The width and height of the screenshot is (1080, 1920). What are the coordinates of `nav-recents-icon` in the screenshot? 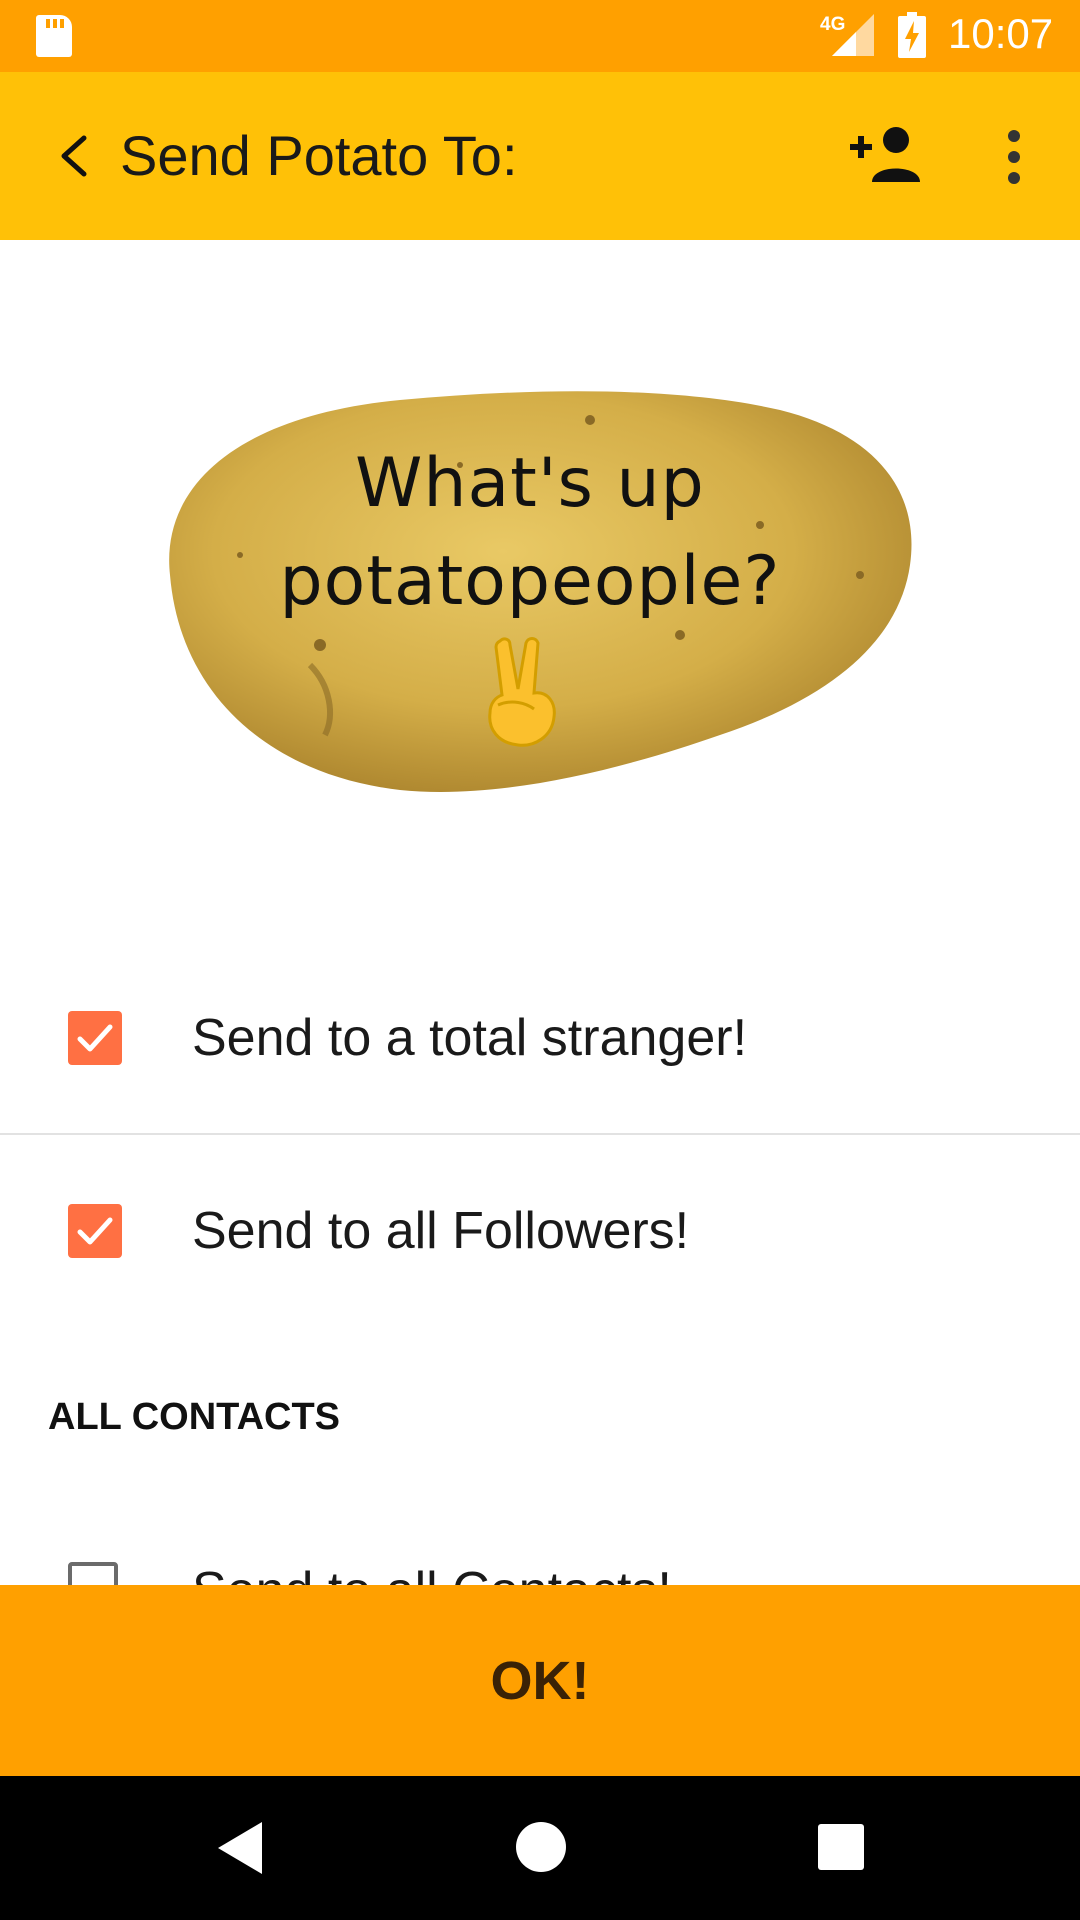 It's located at (841, 1847).